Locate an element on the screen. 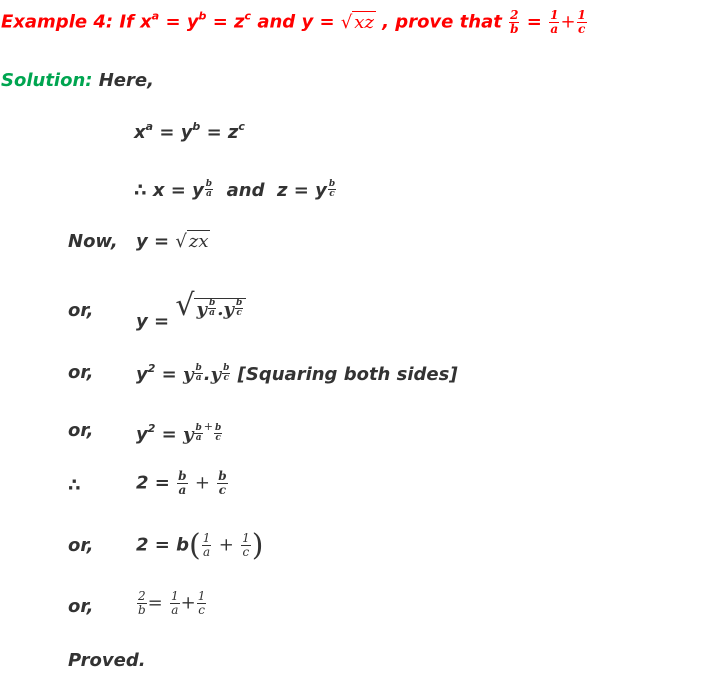  squared-equation: y2 = y b a .y b c [Squaring both sides] is located at coordinates (297, 373).